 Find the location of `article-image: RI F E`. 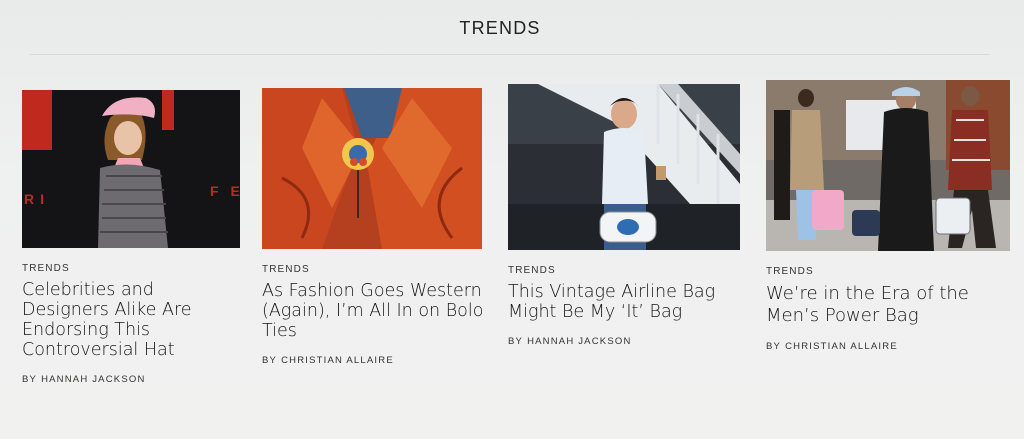

article-image: RI F E is located at coordinates (131, 169).